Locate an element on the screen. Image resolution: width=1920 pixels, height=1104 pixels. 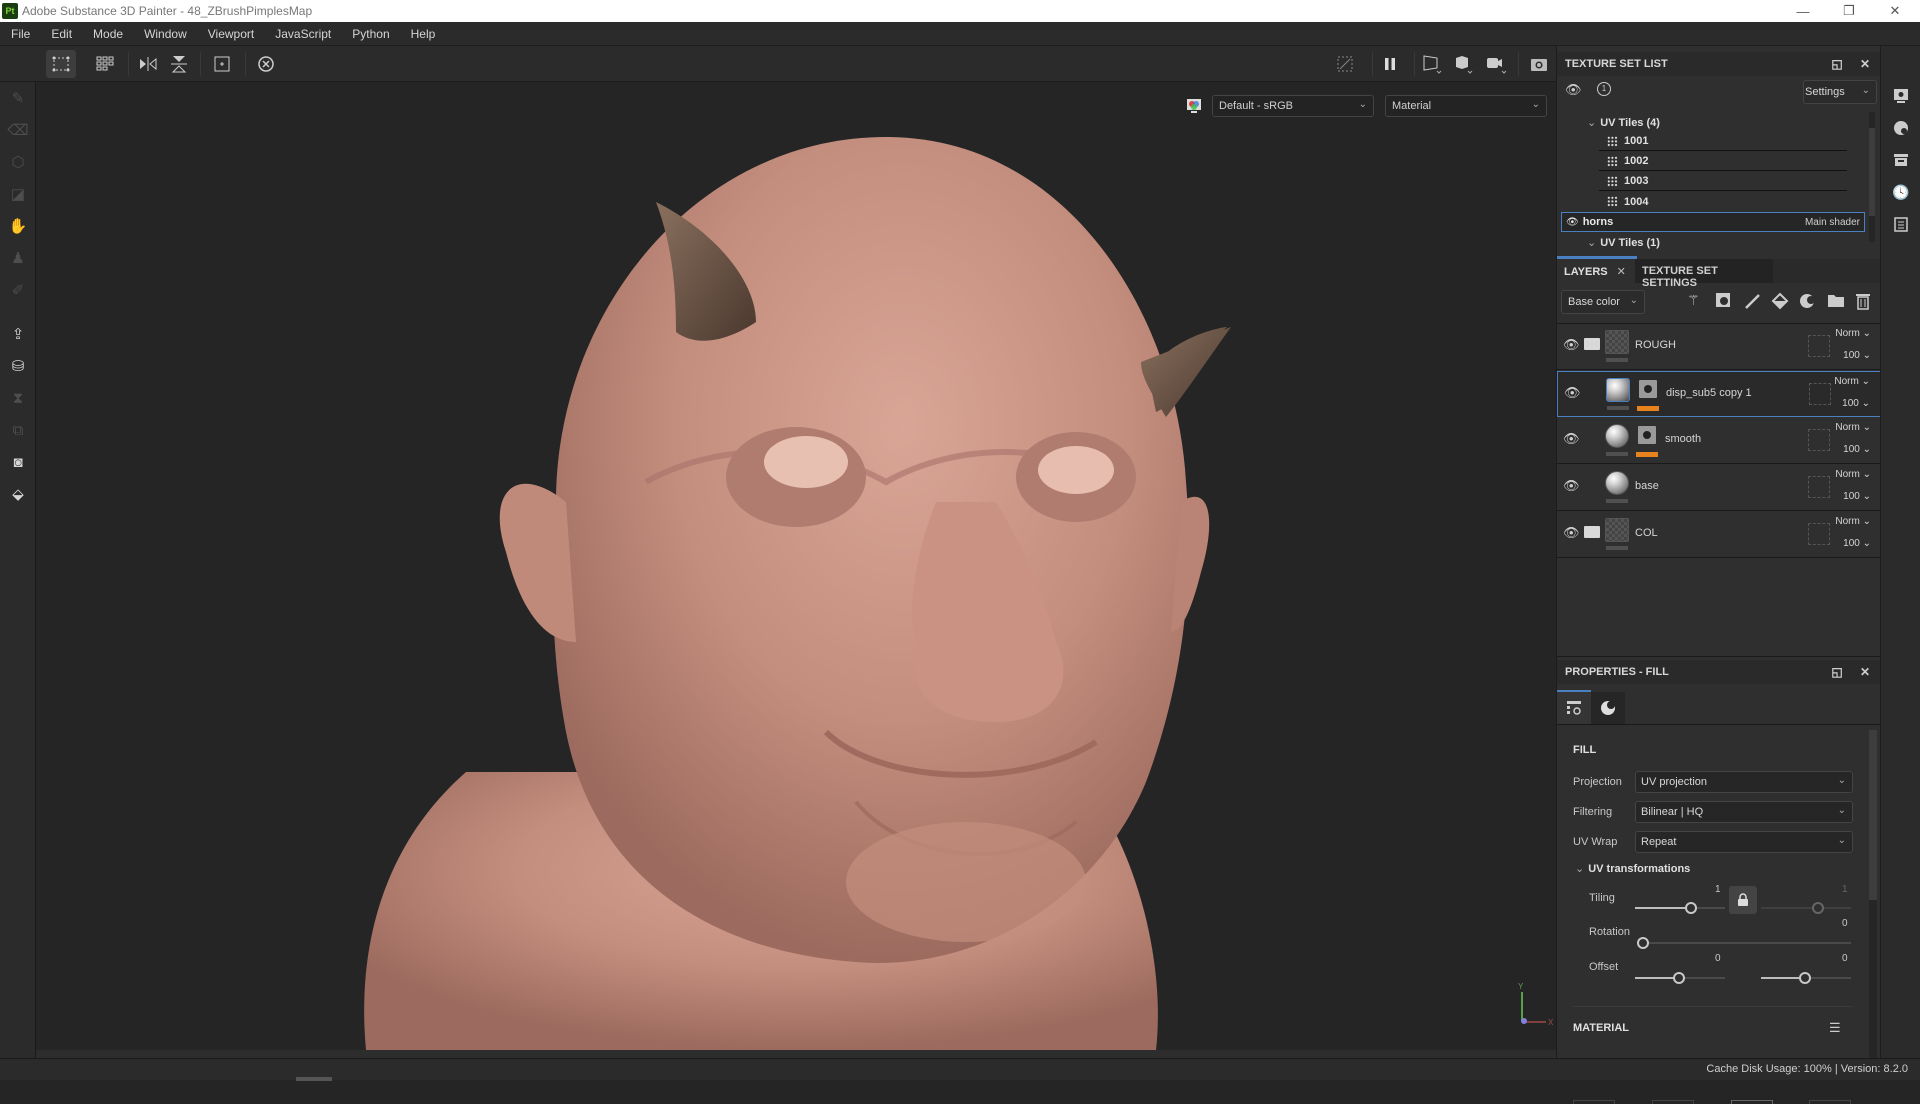
eraser-icon: ⌫ is located at coordinates (18, 130).